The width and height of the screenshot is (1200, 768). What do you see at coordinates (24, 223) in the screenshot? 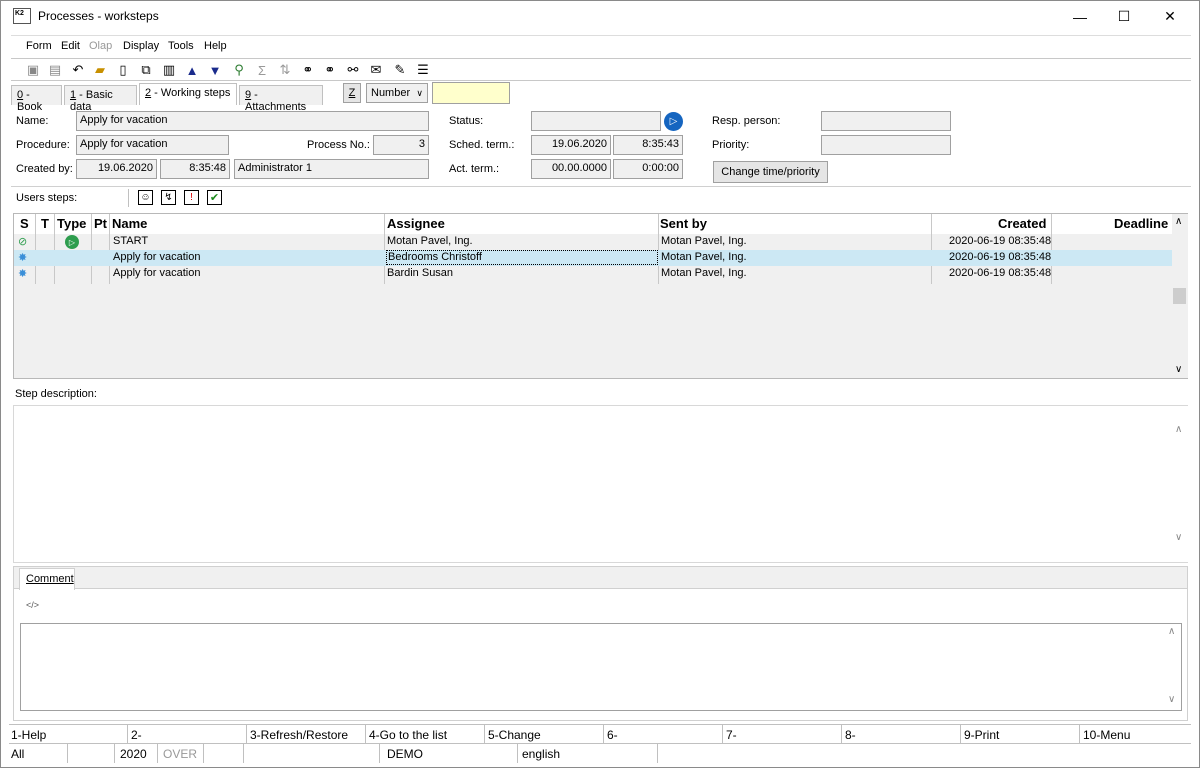
I see `col-s-header: S` at bounding box center [24, 223].